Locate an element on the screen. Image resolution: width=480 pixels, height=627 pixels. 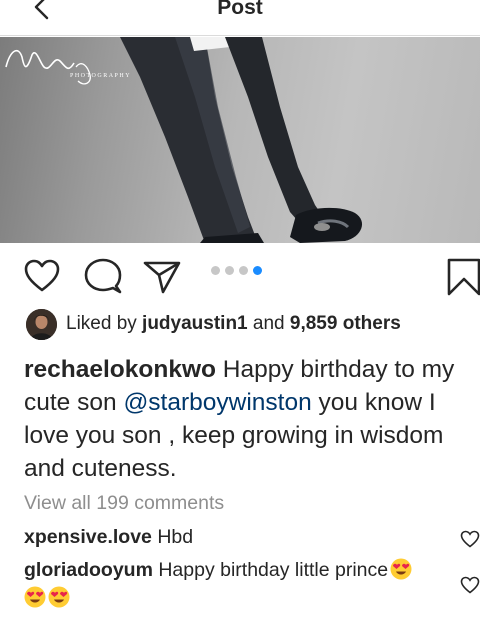
photographer-watermark-logo: PHOTOGRAPHY is located at coordinates (67, 67).